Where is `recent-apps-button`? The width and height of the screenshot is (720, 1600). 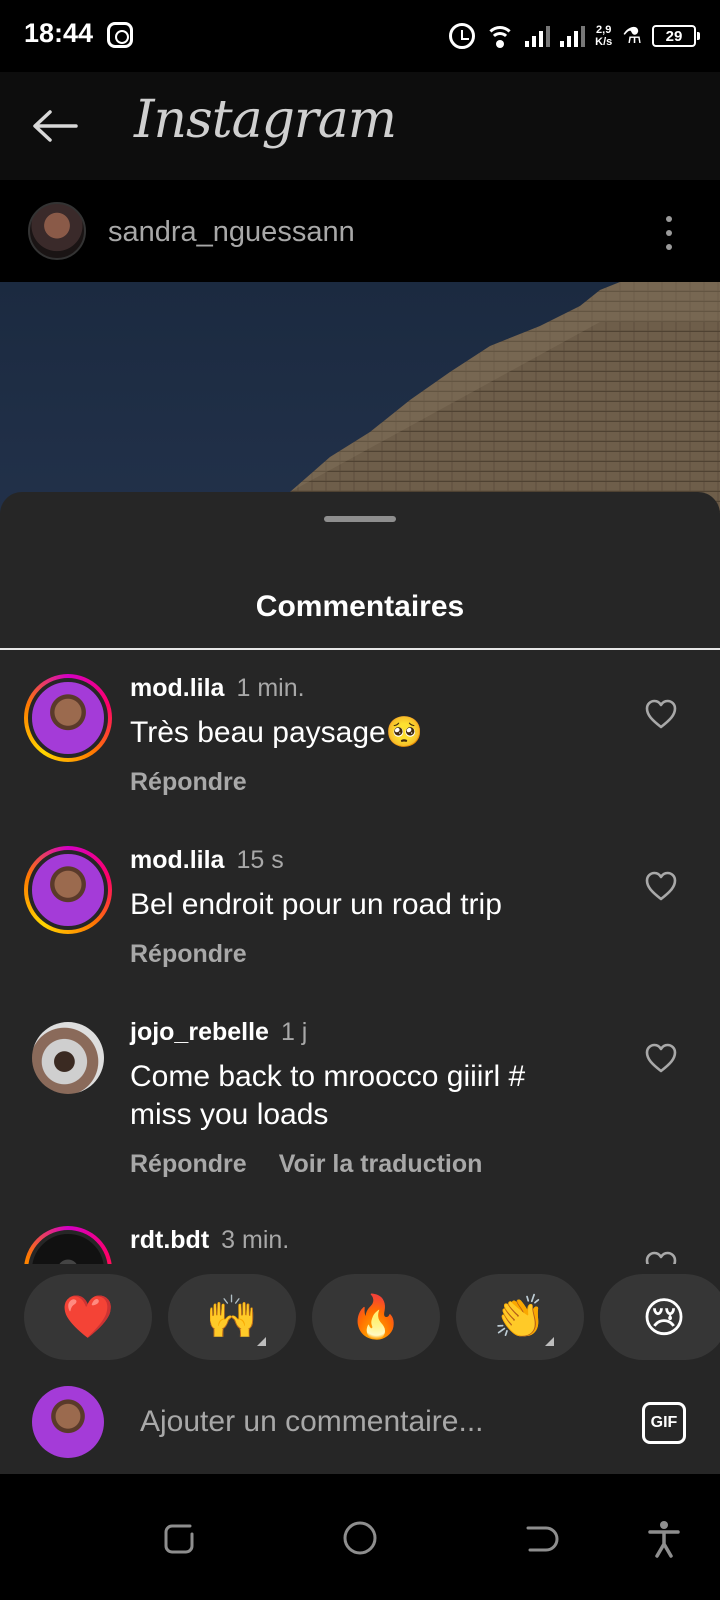
recent-apps-button is located at coordinates (180, 1538).